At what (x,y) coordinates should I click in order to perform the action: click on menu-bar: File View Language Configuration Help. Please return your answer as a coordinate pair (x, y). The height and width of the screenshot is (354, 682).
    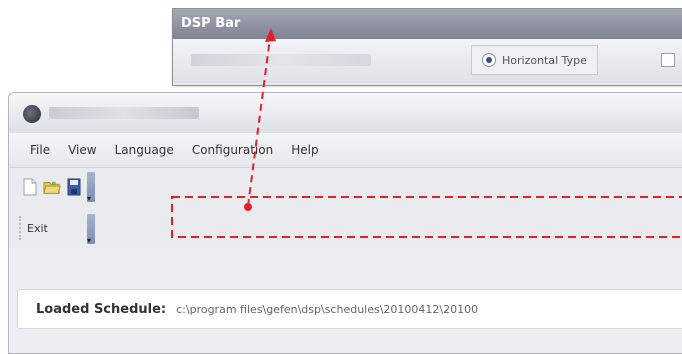
    Looking at the image, I should click on (345, 150).